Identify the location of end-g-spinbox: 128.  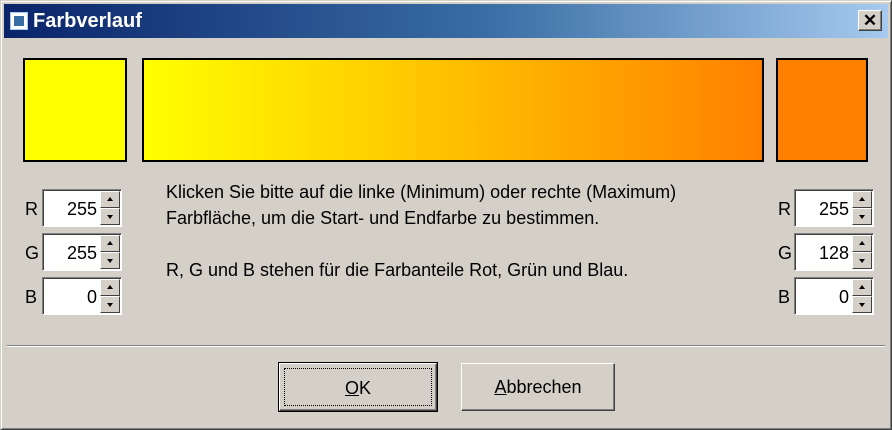
(834, 252).